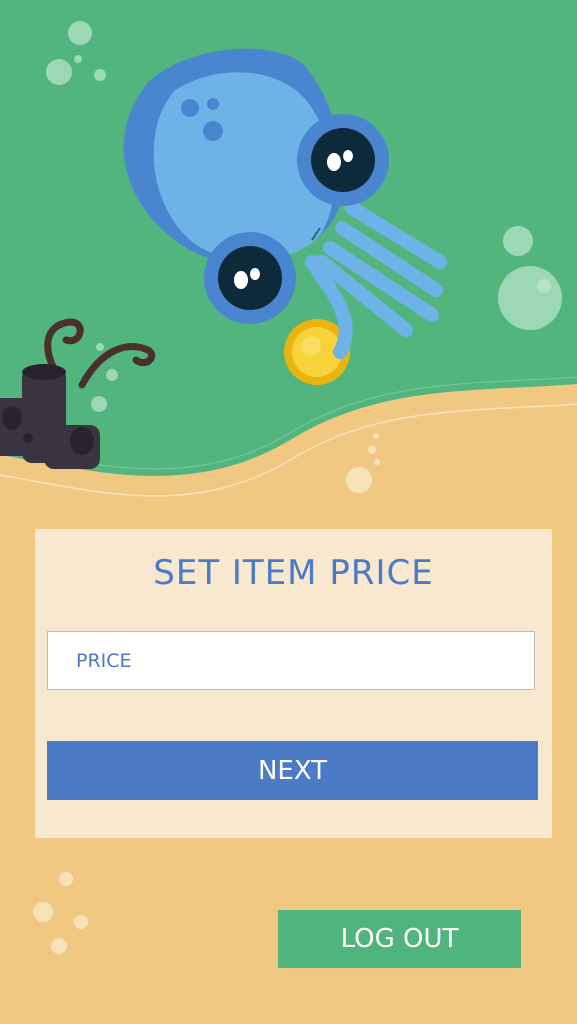 The image size is (577, 1024). I want to click on price-input, so click(291, 660).